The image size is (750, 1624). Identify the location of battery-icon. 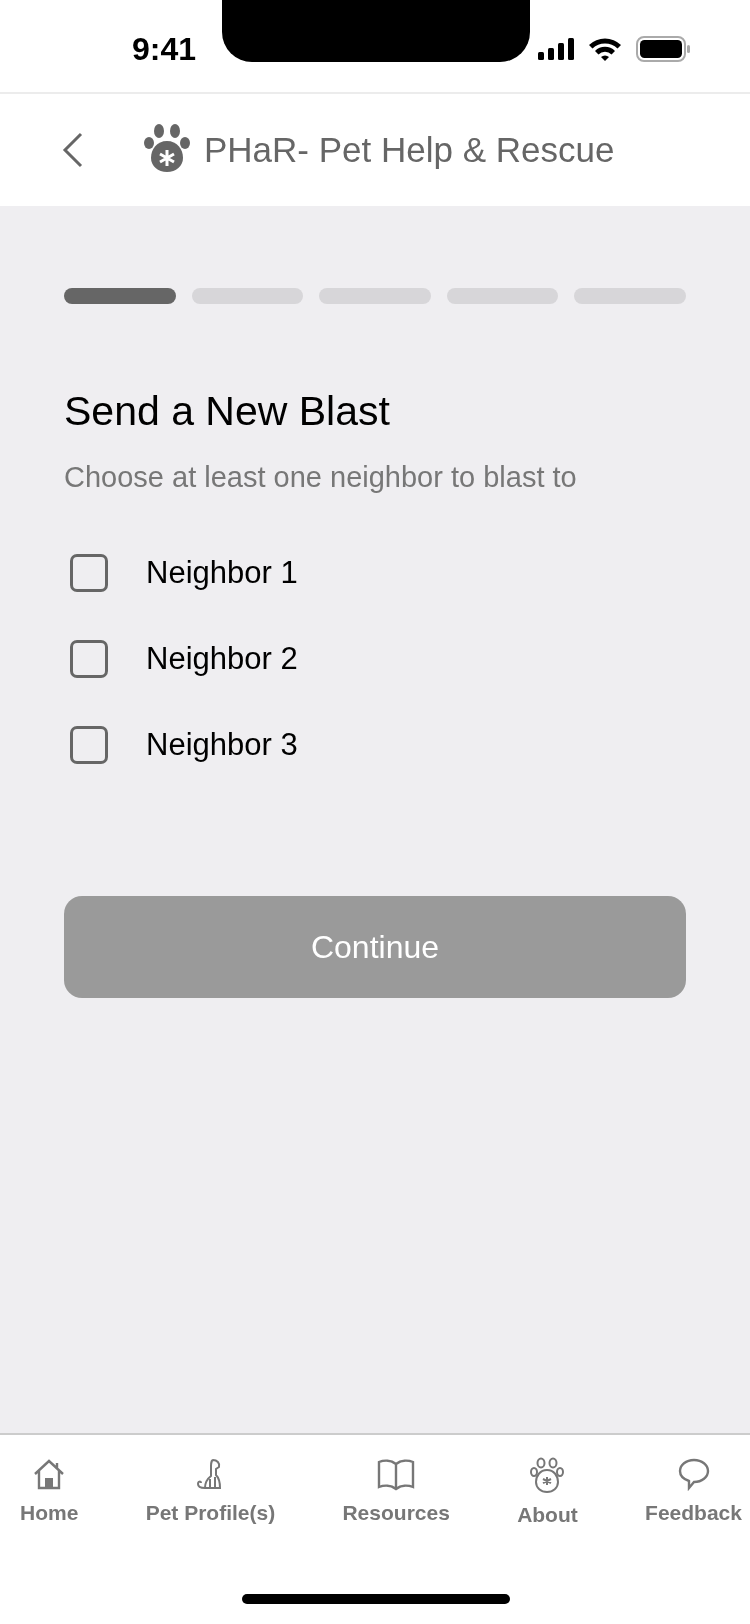
(663, 49).